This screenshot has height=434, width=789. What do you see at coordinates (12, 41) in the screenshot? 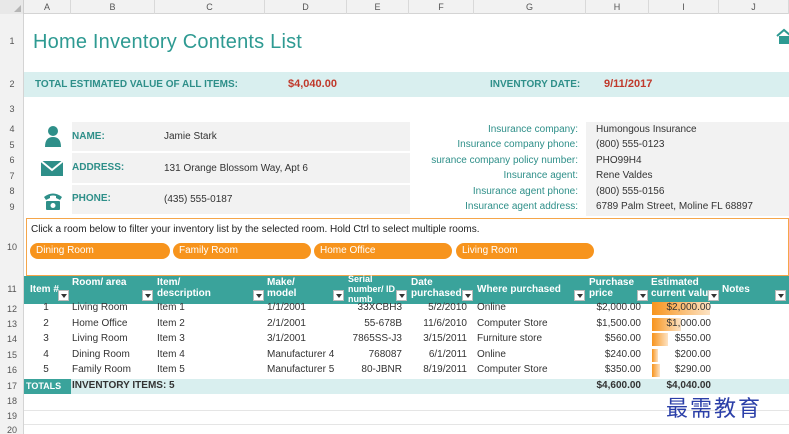
I see `row-header-1: 1` at bounding box center [12, 41].